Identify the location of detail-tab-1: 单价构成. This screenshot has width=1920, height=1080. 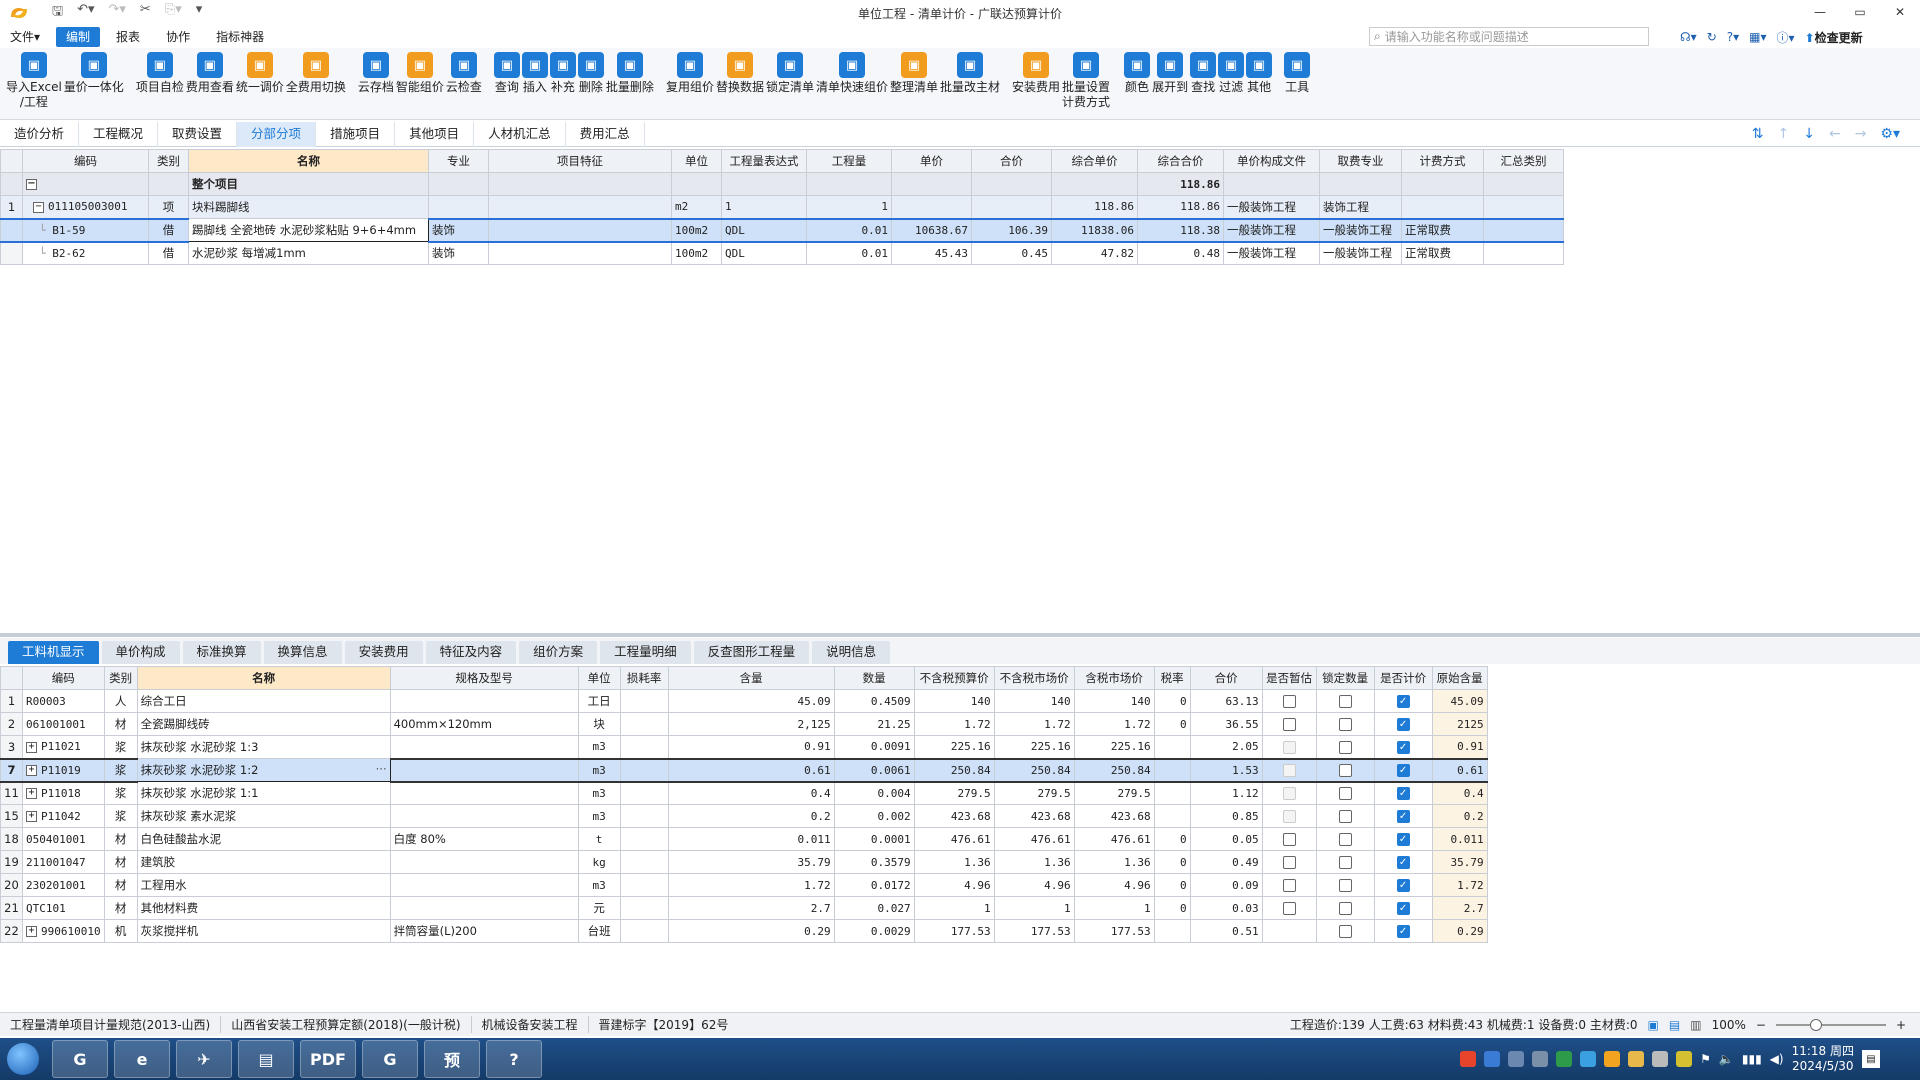
(140, 652).